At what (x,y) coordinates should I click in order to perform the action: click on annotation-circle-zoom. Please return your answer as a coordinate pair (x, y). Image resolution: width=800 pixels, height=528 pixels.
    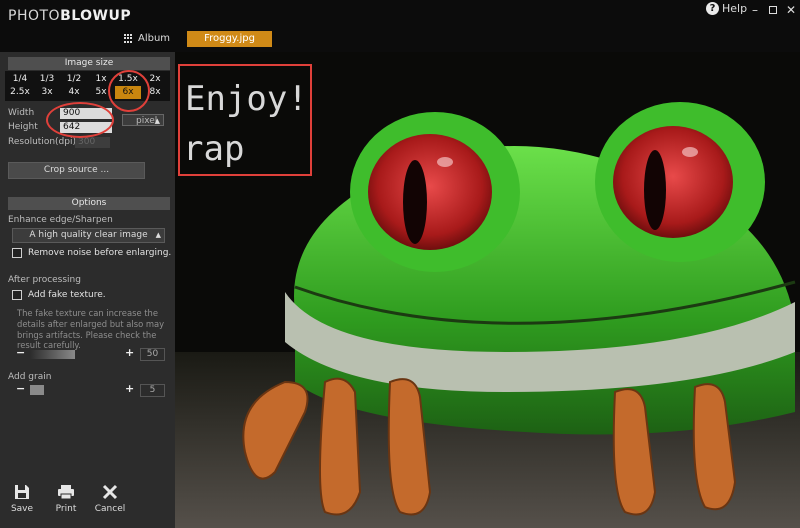
    Looking at the image, I should click on (129, 91).